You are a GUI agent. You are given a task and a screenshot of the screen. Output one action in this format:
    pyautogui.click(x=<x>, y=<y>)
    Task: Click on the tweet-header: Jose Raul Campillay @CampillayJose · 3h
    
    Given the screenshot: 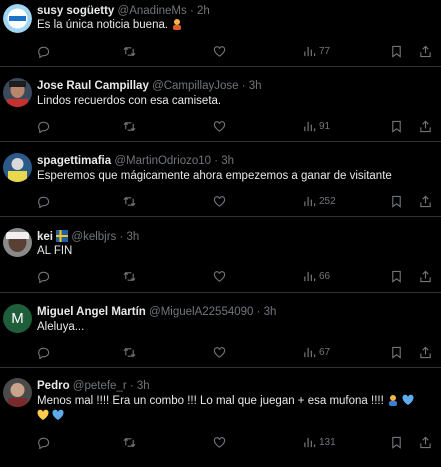 What is the action you would take?
    pyautogui.click(x=149, y=86)
    